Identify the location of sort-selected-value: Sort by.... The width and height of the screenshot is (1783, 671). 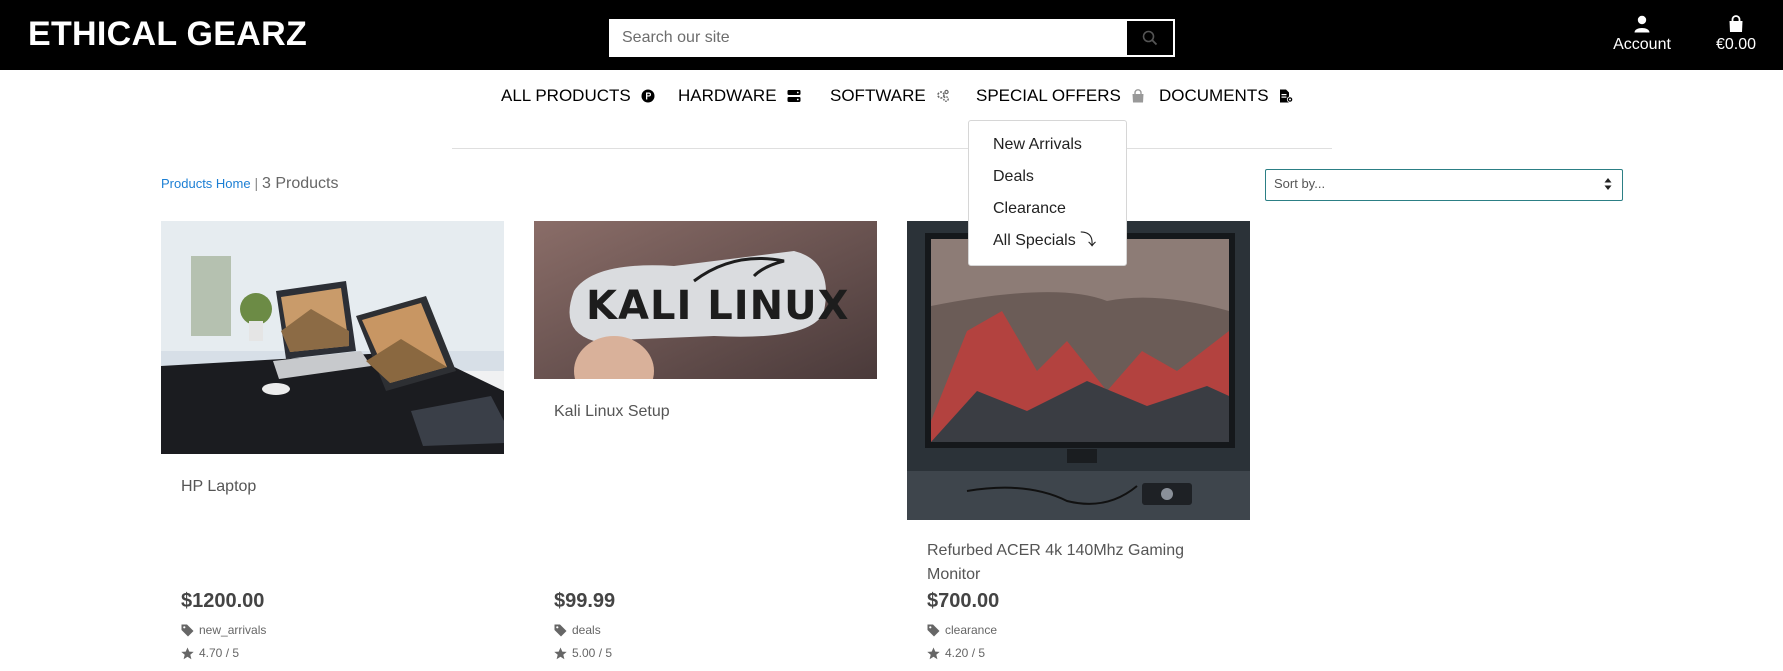
(1300, 183).